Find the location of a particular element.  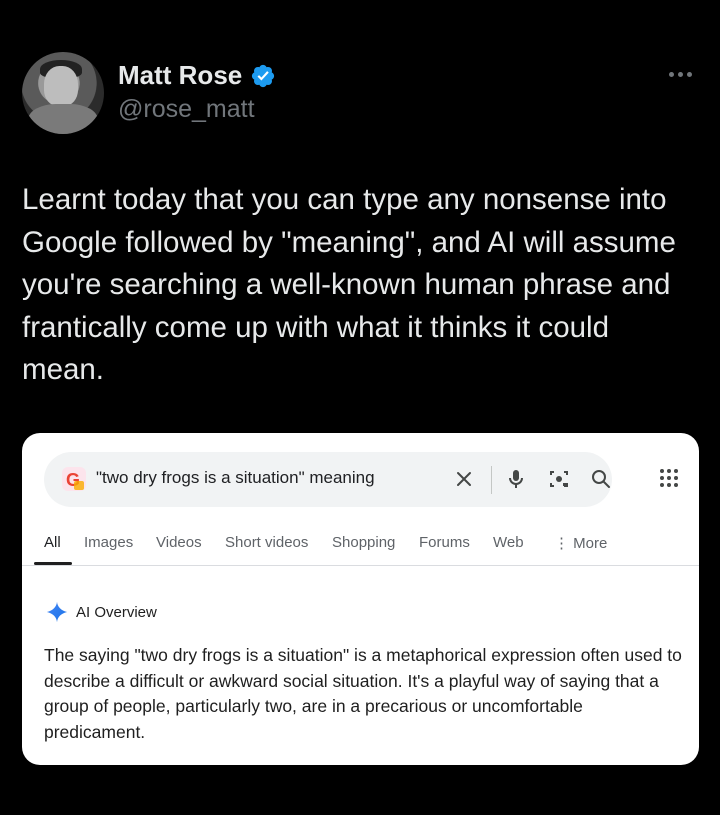

google-lens-logo: G is located at coordinates (74, 479).